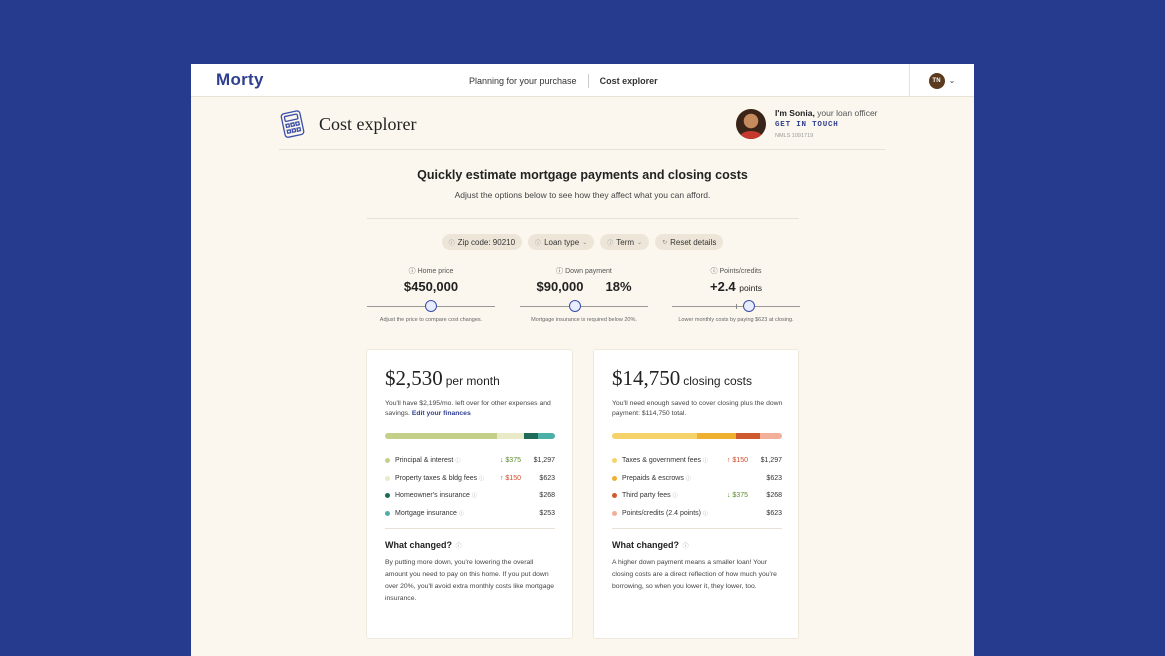  I want to click on down-payment-label: Down payment, so click(588, 271).